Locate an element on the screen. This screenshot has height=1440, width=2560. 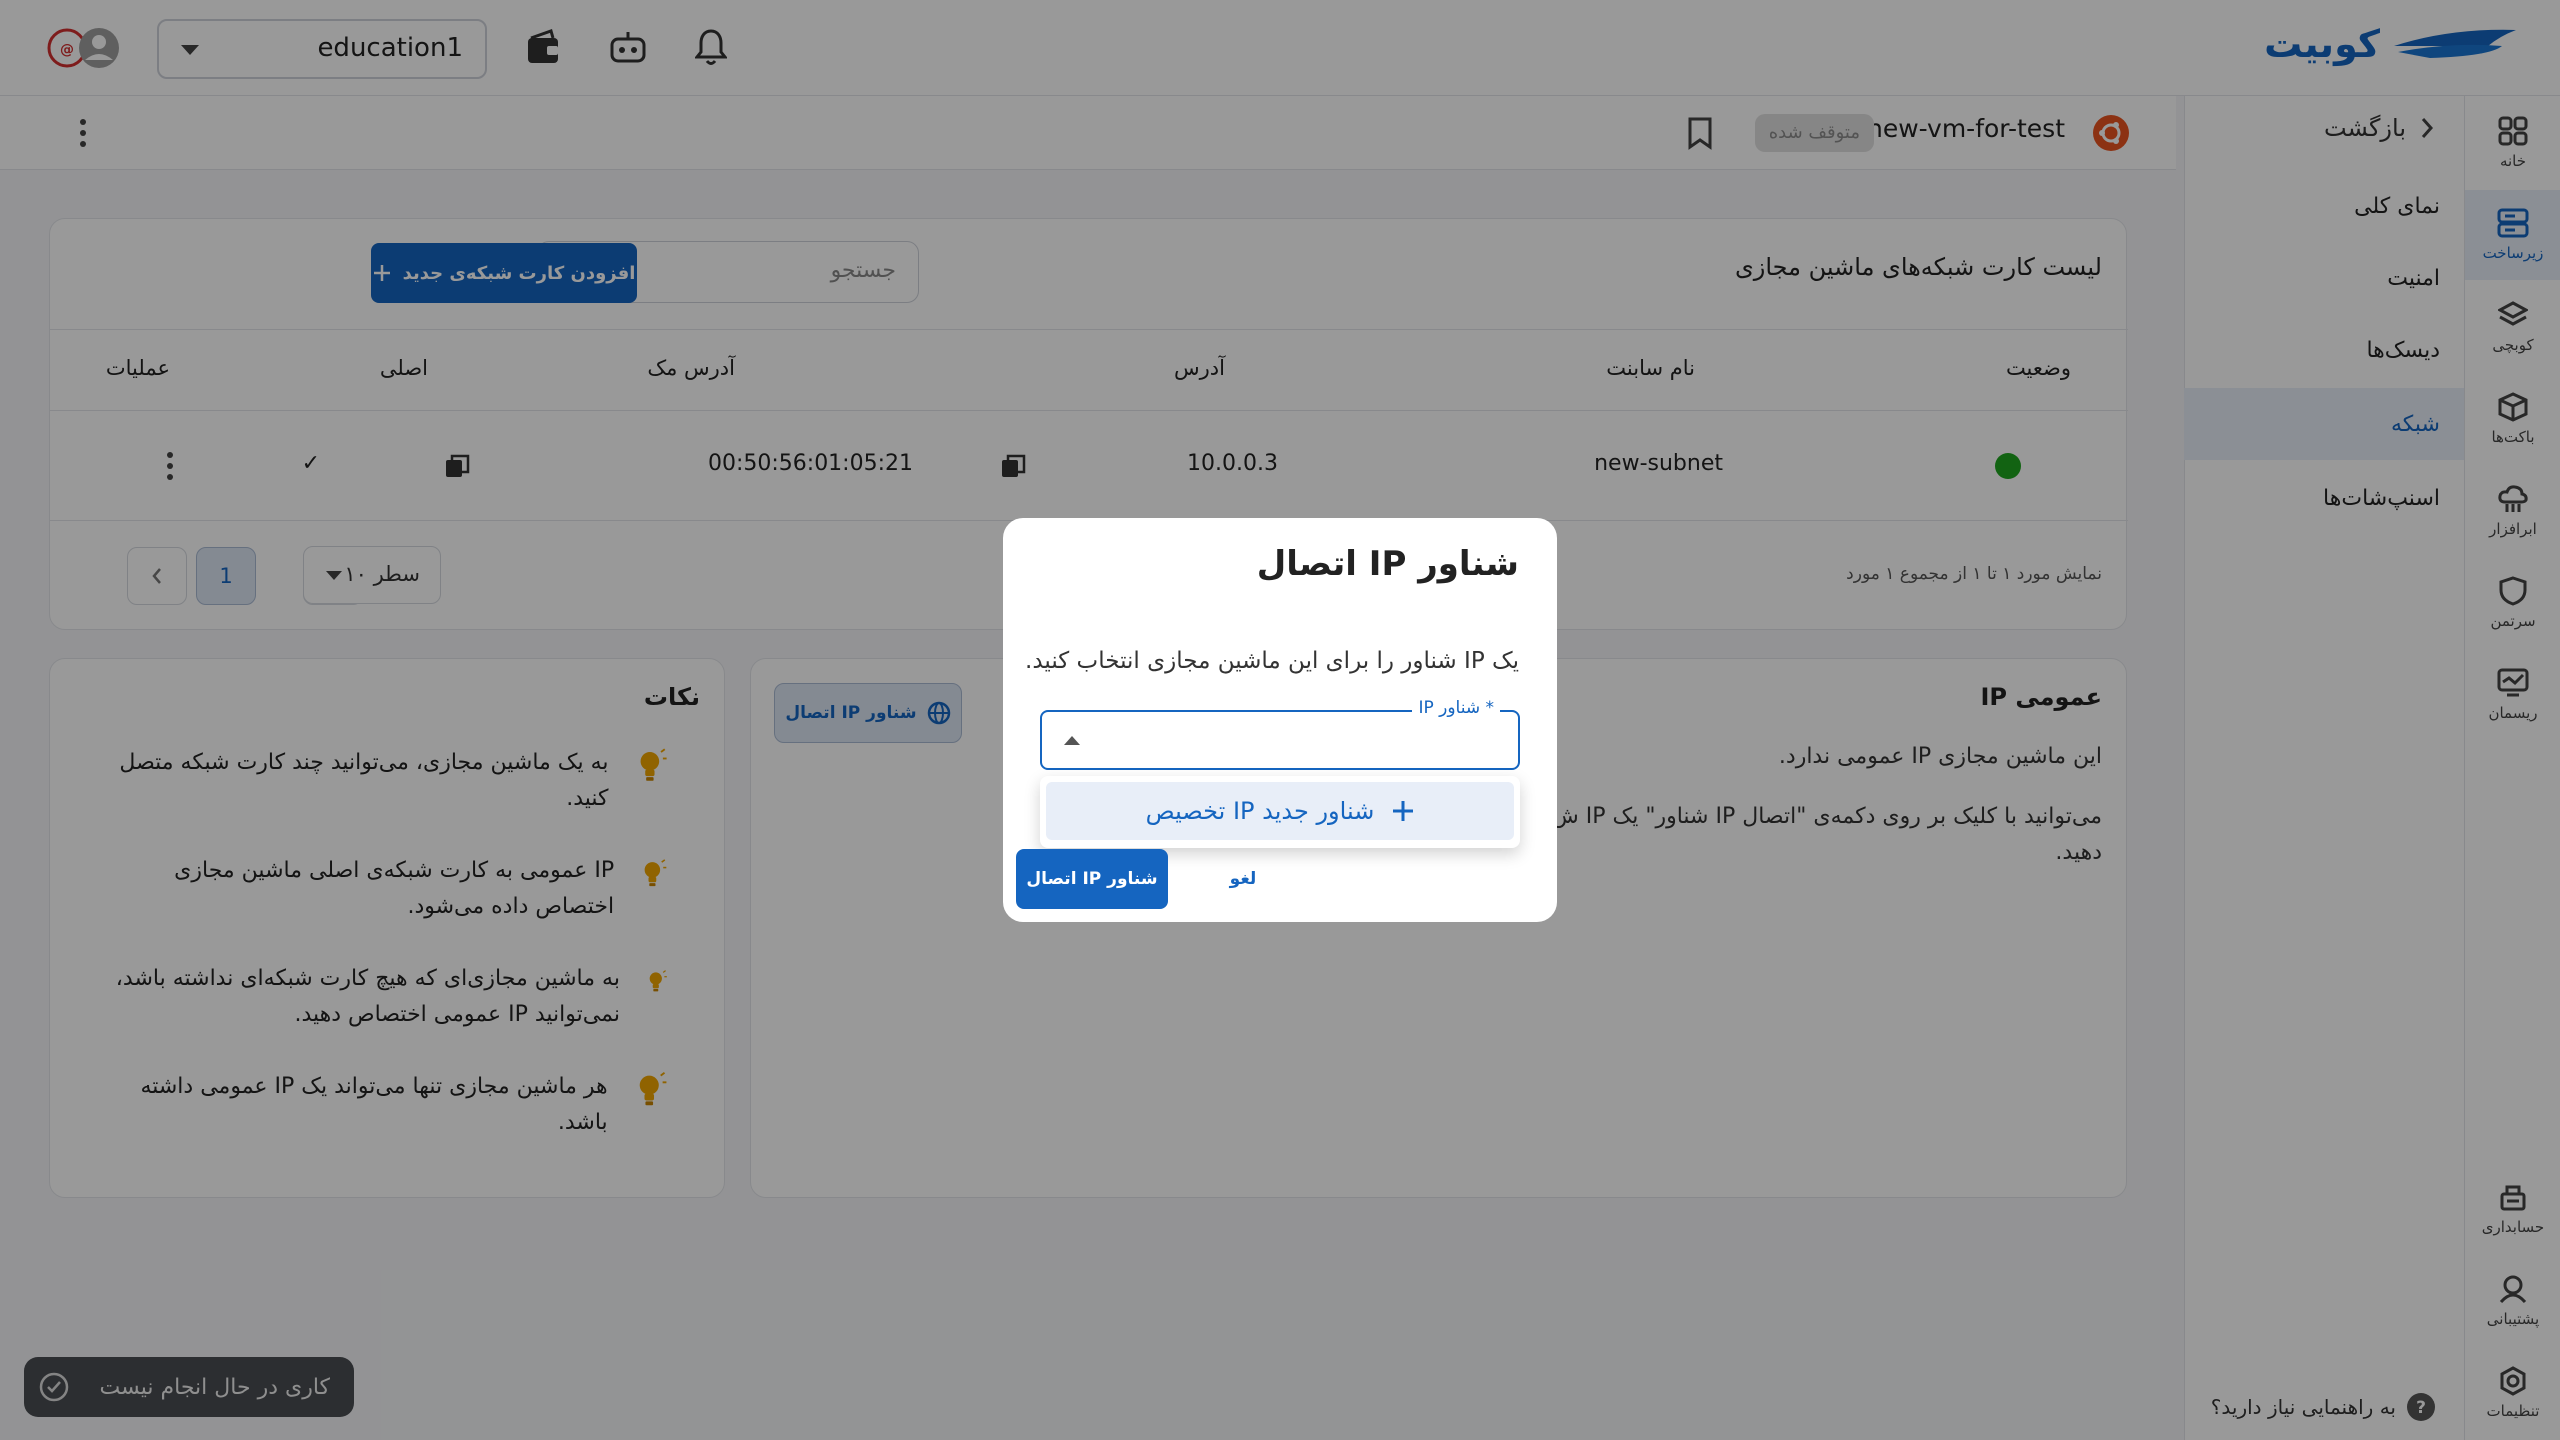
floating-ip-dropdown: تخصیص IP شناور جدید is located at coordinates (1280, 812).